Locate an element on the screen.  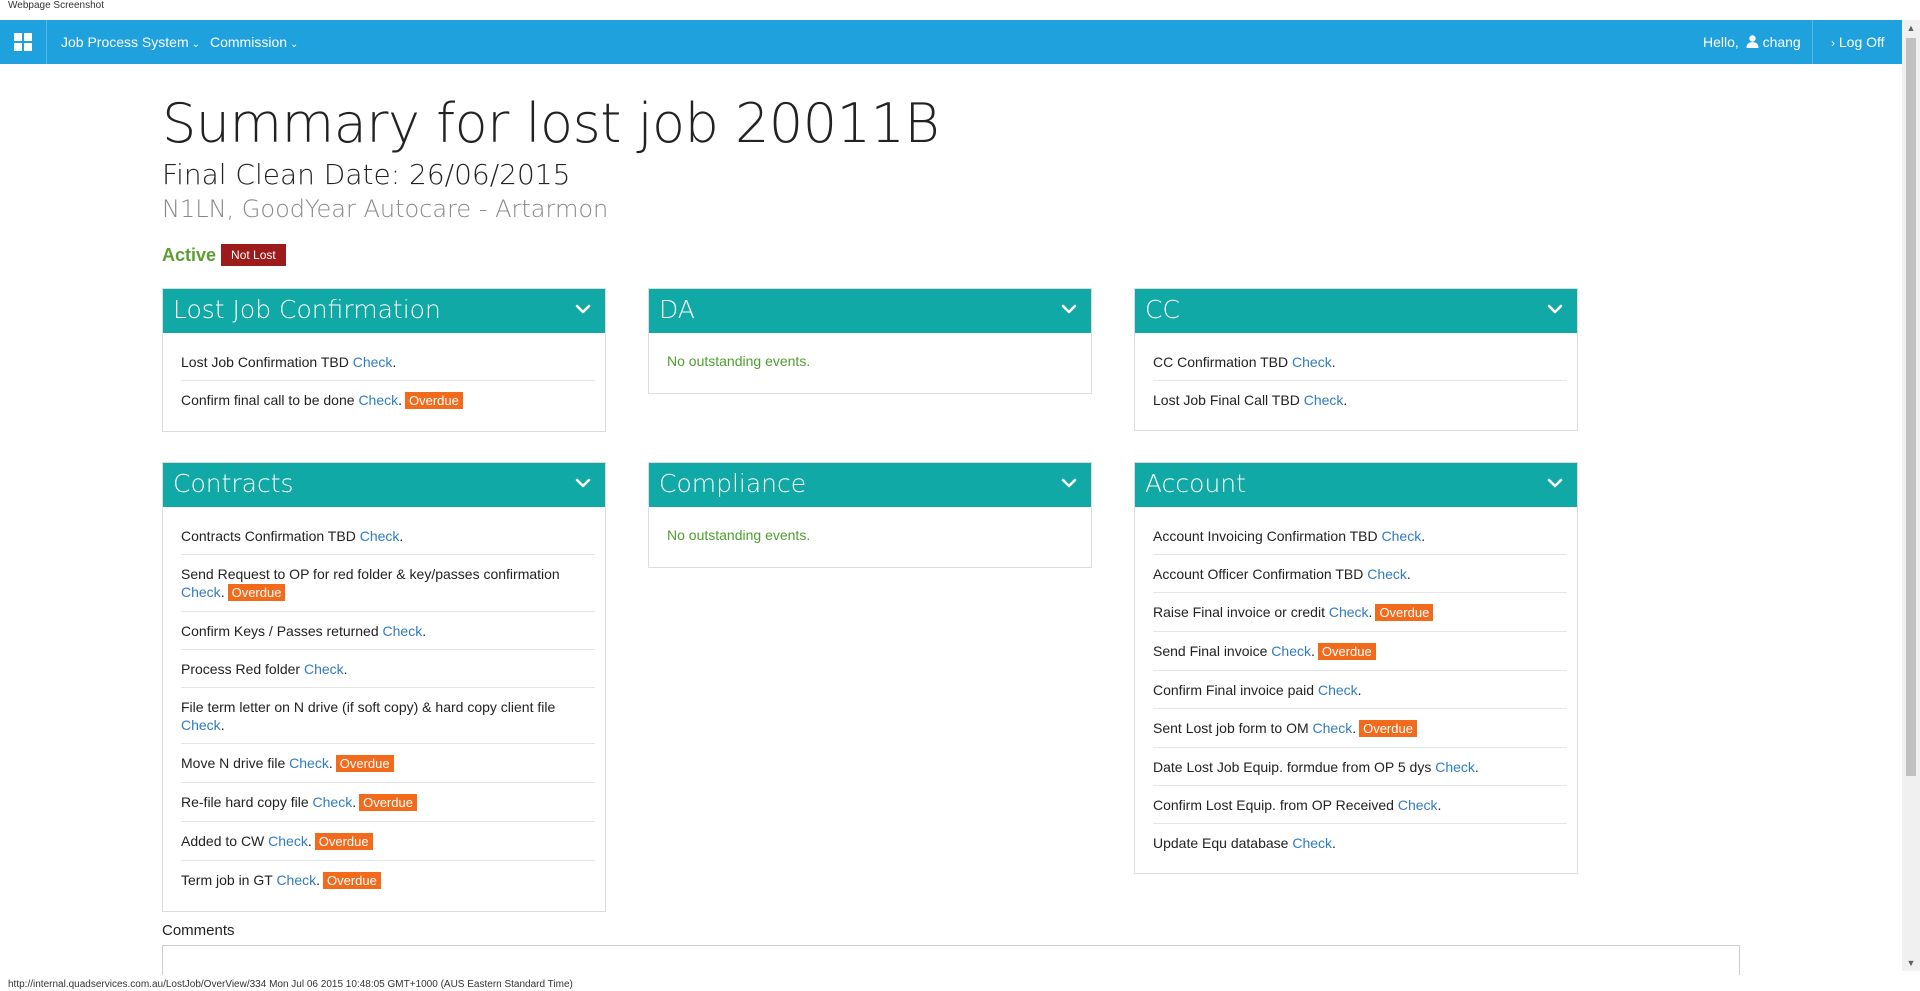
panel-title: DA is located at coordinates (677, 309).